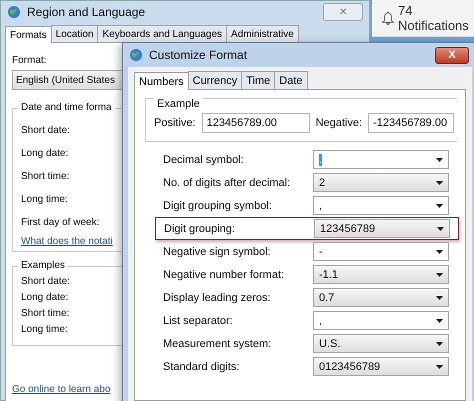 This screenshot has width=474, height=401. Describe the element at coordinates (178, 104) in the screenshot. I see `group-title: Example` at that location.